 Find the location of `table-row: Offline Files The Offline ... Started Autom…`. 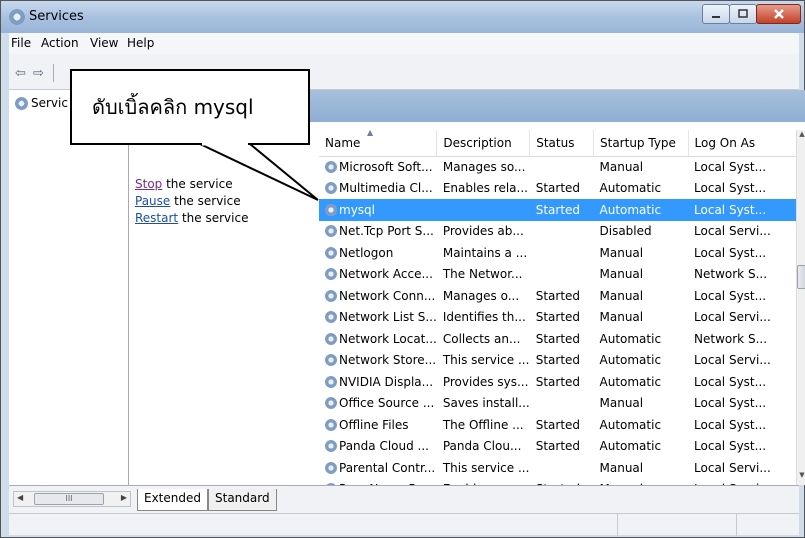

table-row: Offline Files The Offline ... Started Autom… is located at coordinates (559, 425).